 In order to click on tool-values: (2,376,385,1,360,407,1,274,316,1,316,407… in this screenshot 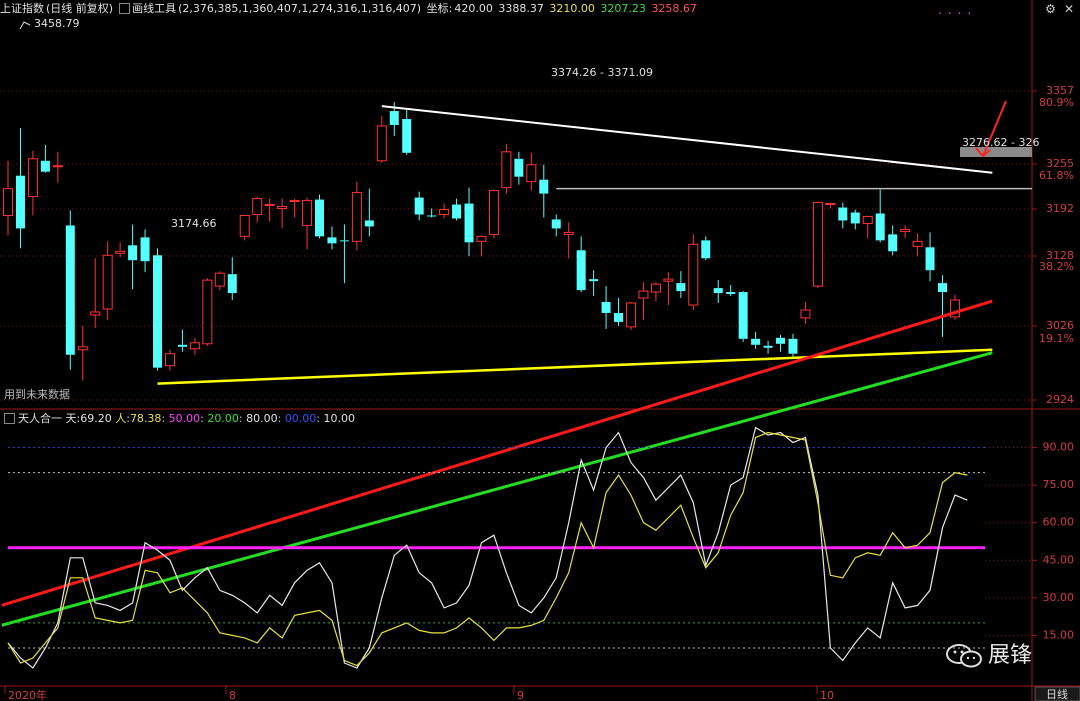, I will do `click(300, 8)`.